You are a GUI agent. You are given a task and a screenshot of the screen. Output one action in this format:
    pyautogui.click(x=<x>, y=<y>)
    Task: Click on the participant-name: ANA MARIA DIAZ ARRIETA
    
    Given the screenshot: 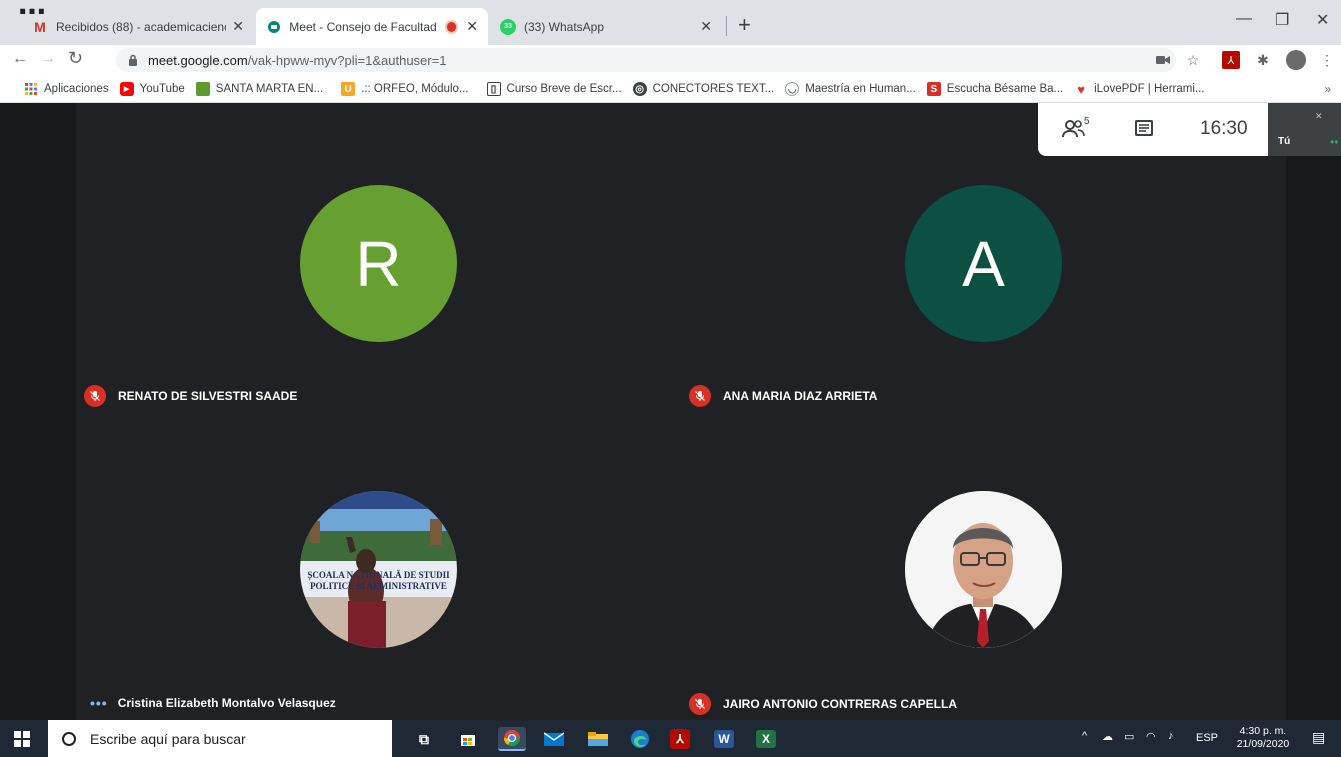 What is the action you would take?
    pyautogui.click(x=800, y=396)
    